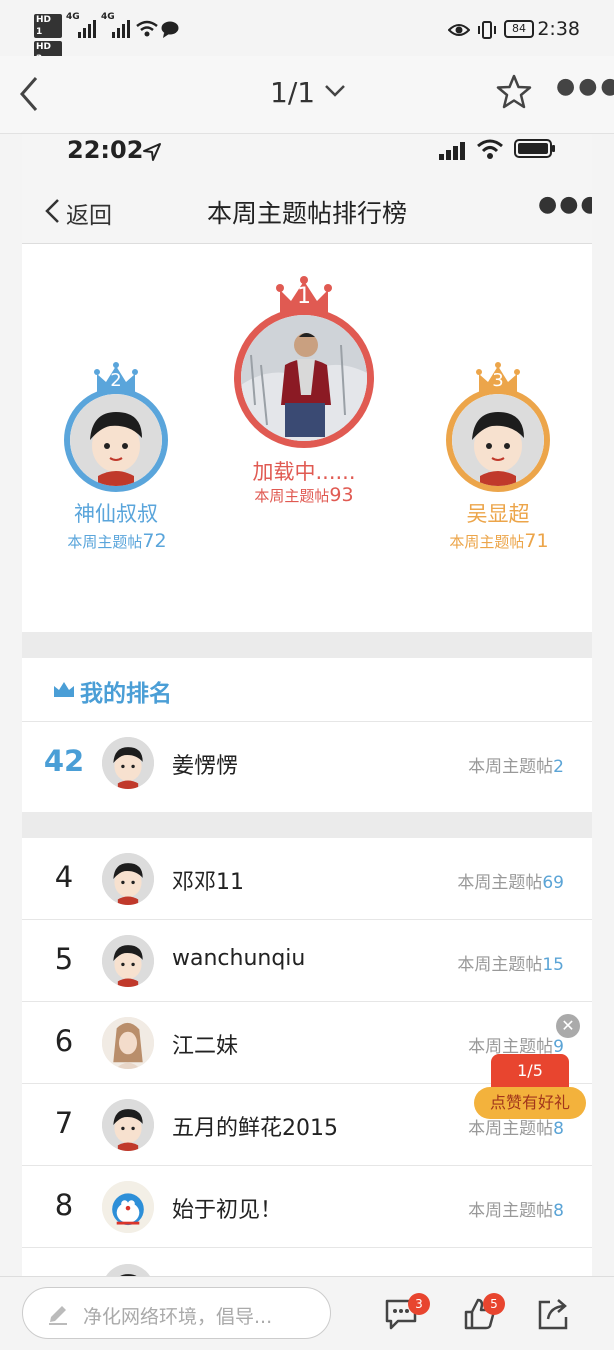  What do you see at coordinates (152, 152) in the screenshot?
I see `location-arrow-icon` at bounding box center [152, 152].